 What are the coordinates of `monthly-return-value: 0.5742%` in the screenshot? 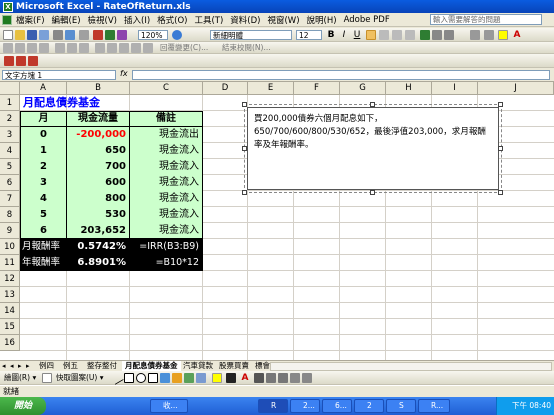 It's located at (98, 247).